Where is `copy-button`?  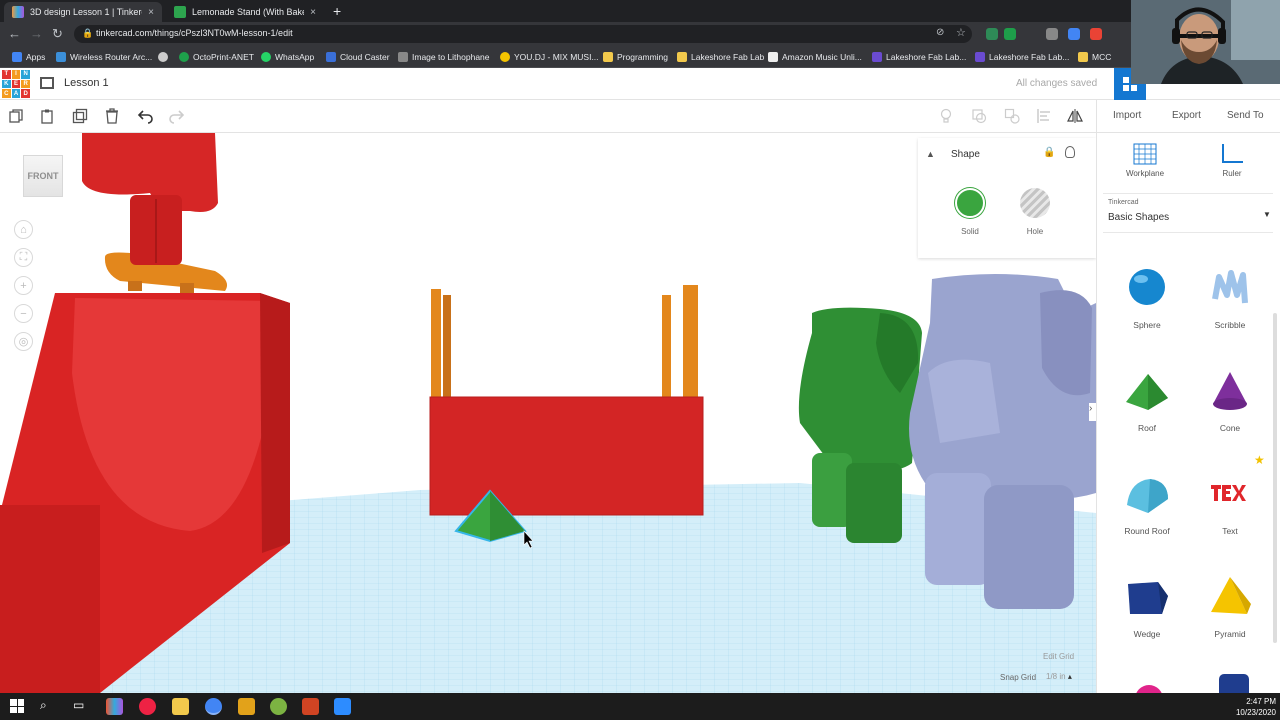
copy-button is located at coordinates (16, 116).